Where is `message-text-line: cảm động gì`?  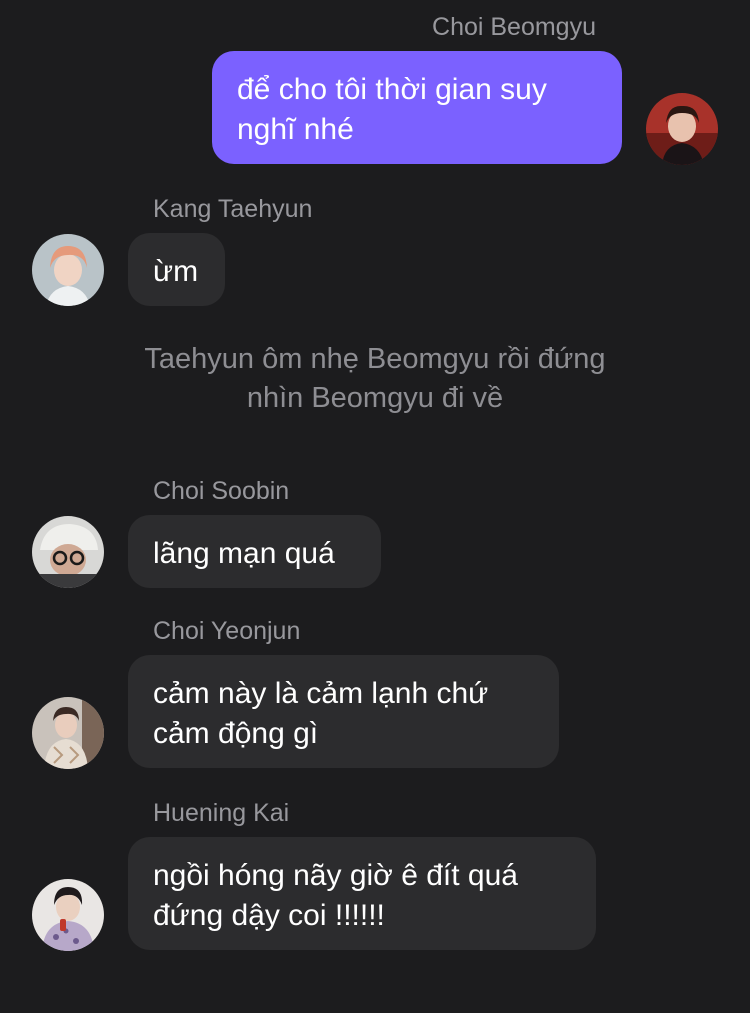
message-text-line: cảm động gì is located at coordinates (236, 733).